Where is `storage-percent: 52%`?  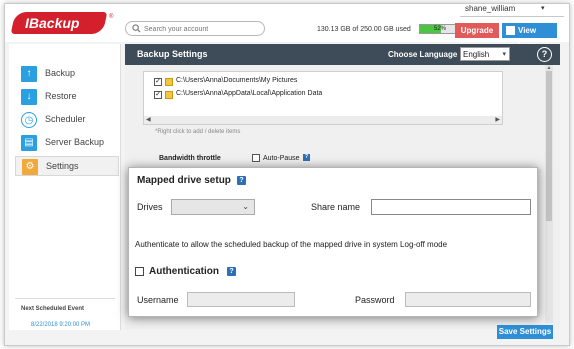 storage-percent: 52% is located at coordinates (439, 29).